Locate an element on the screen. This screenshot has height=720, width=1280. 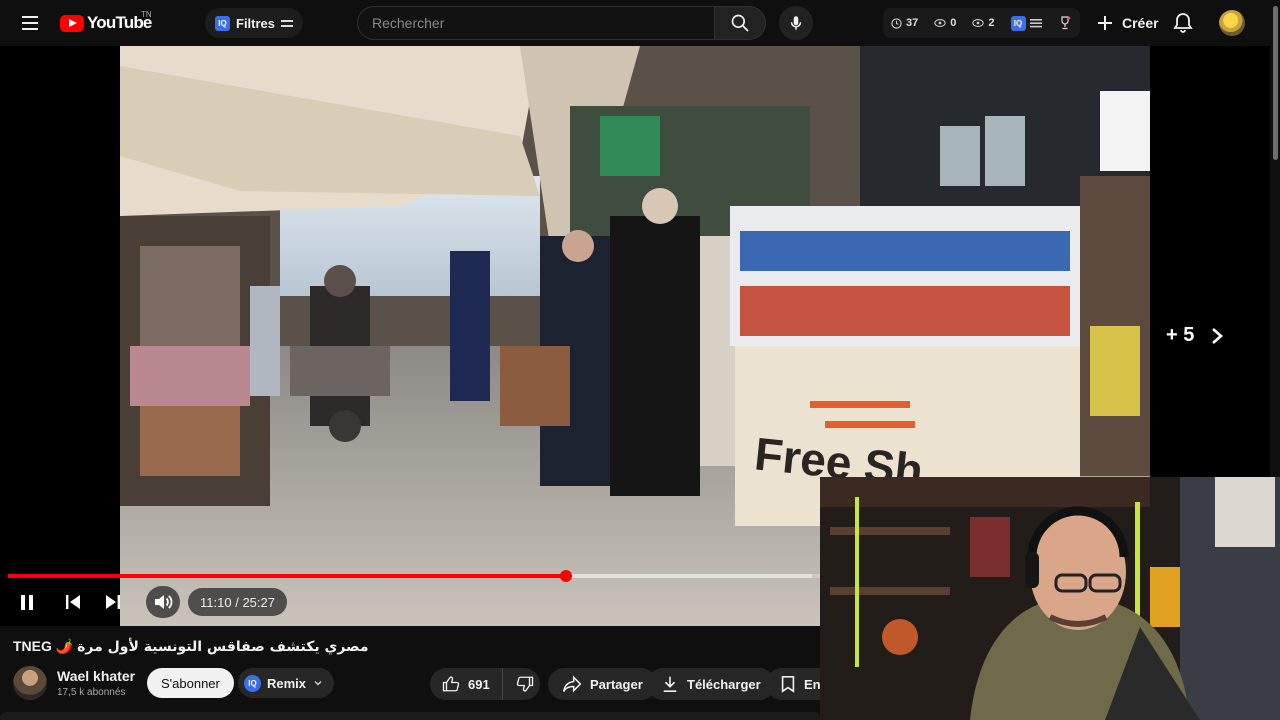
account-avatar is located at coordinates (1232, 23).